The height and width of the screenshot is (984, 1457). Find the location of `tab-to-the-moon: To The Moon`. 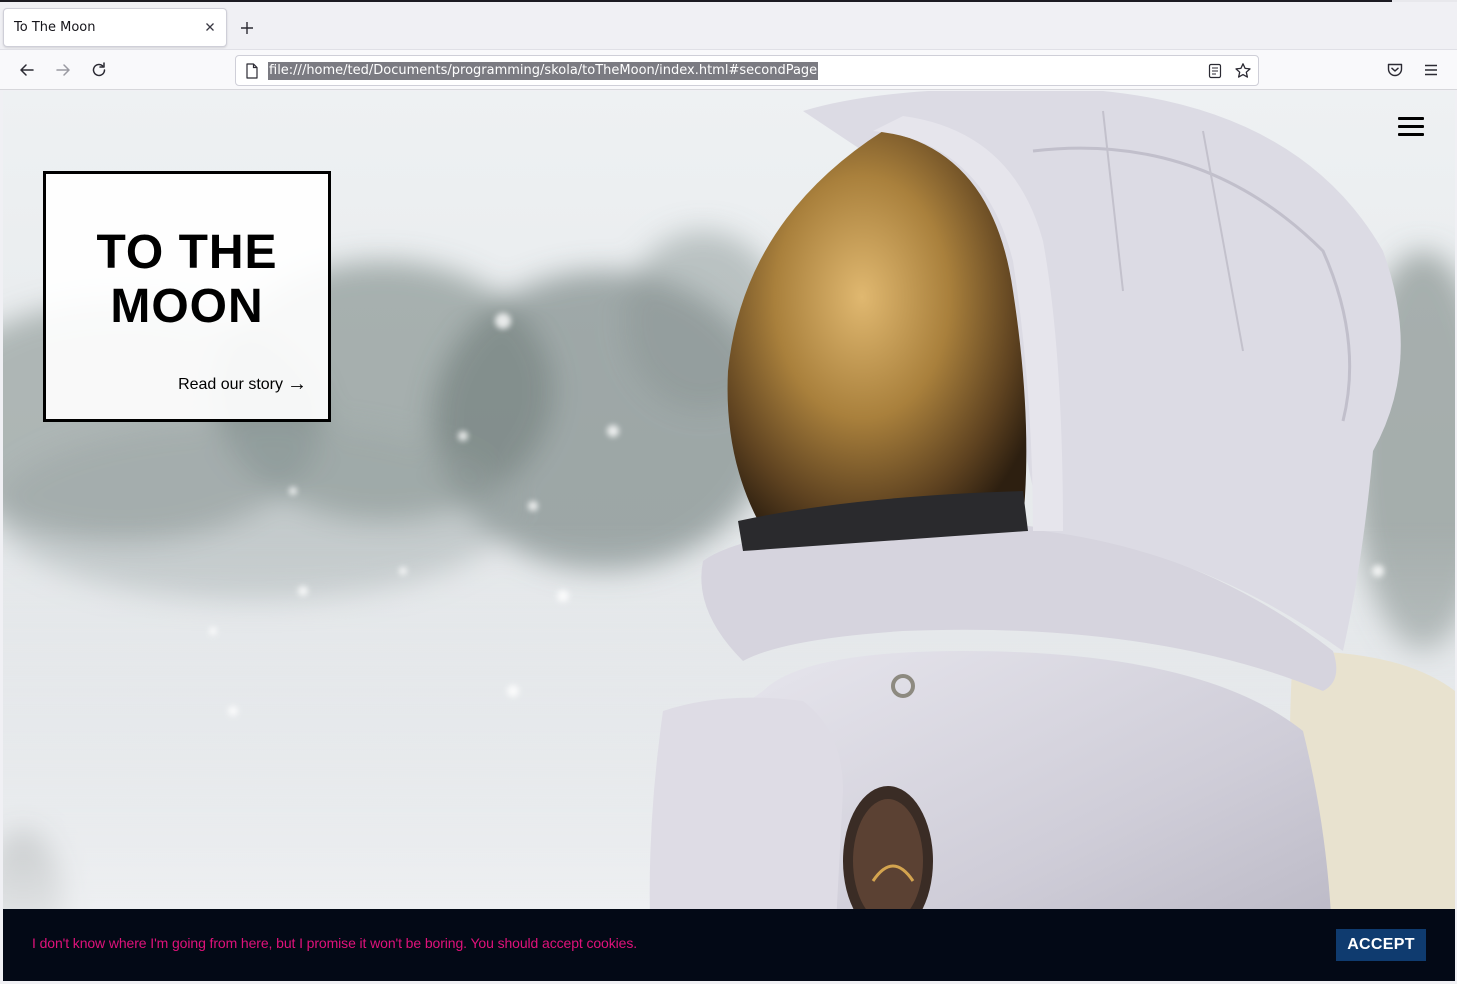

tab-to-the-moon: To The Moon is located at coordinates (115, 27).